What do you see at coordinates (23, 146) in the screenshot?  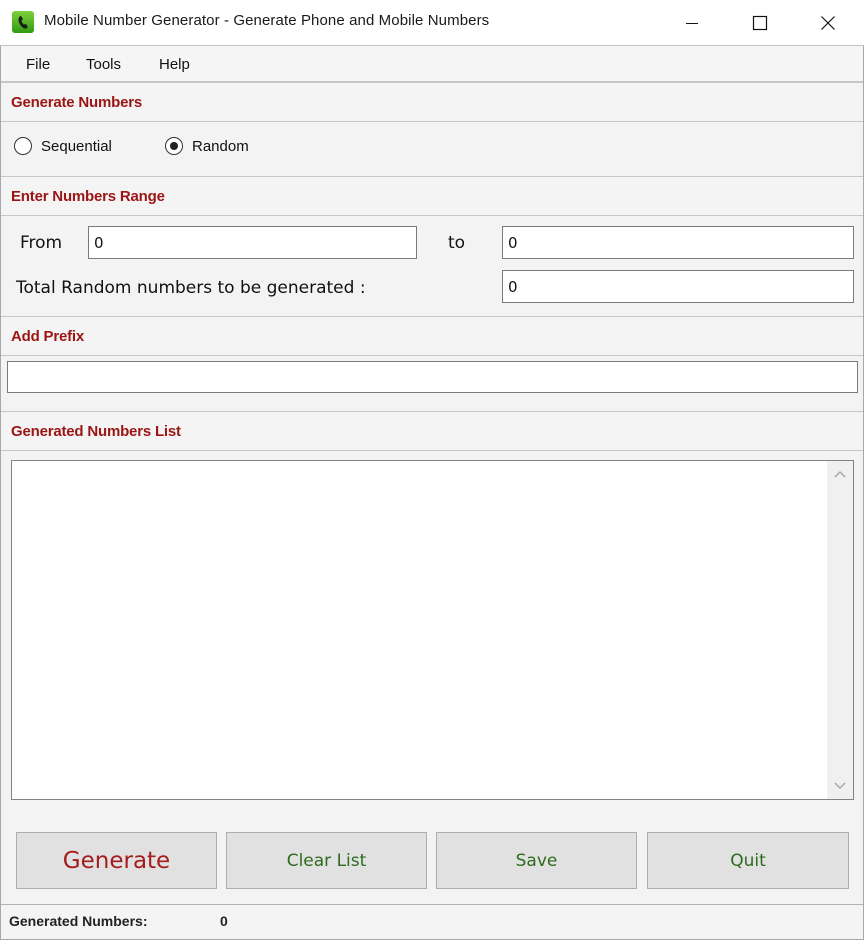 I see `radio-unchecked-icon` at bounding box center [23, 146].